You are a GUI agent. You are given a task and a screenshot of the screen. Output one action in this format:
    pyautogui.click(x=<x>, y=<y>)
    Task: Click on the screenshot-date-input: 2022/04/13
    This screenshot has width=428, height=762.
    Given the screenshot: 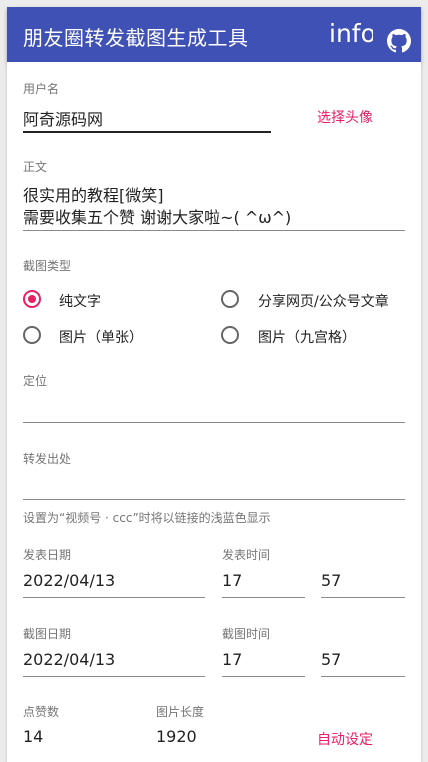 What is the action you would take?
    pyautogui.click(x=69, y=659)
    